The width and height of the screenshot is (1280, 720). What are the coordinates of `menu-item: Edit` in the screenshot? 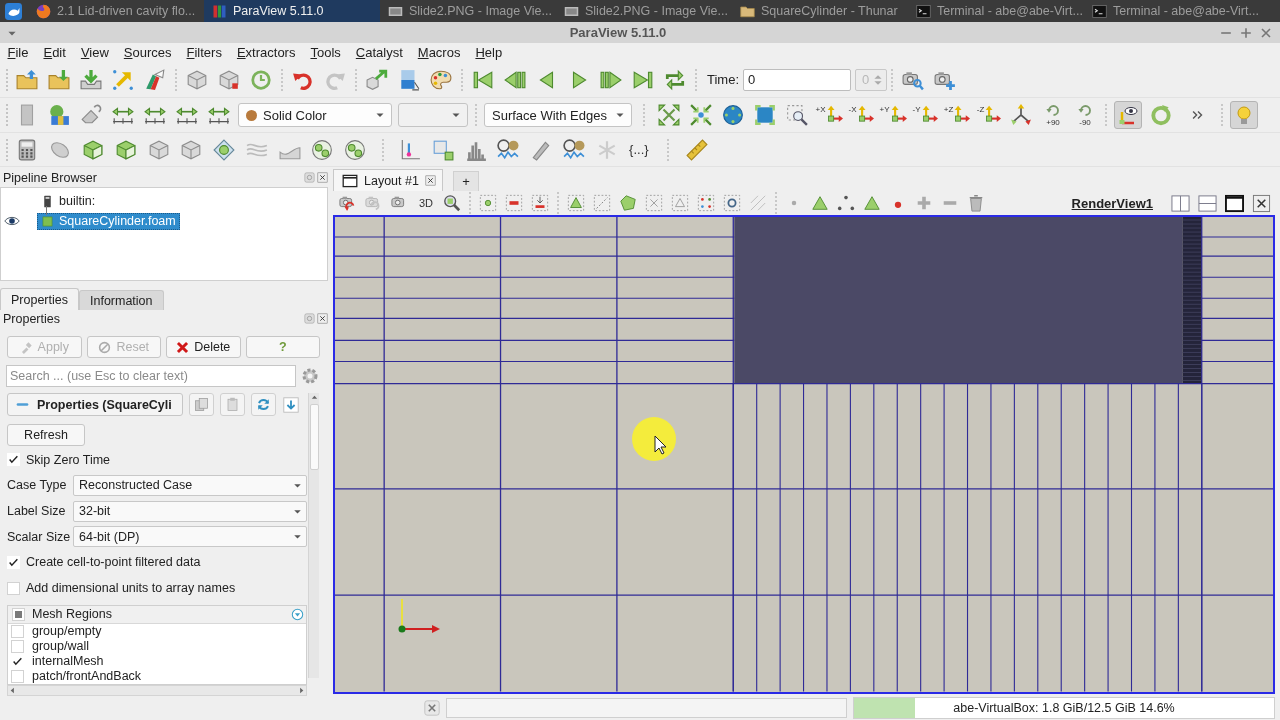 It's located at (54, 52).